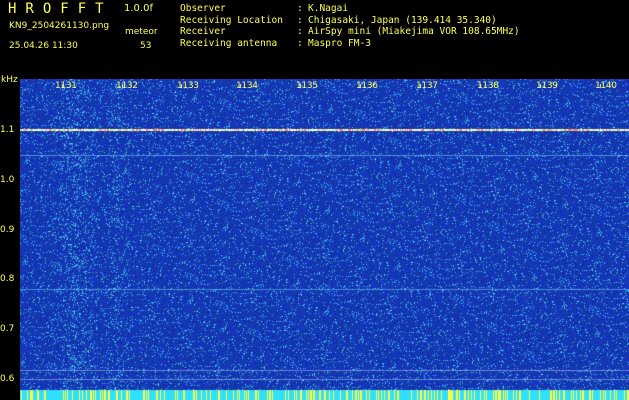  I want to click on info-row-observer: Observer : K.Nagai, so click(350, 9).